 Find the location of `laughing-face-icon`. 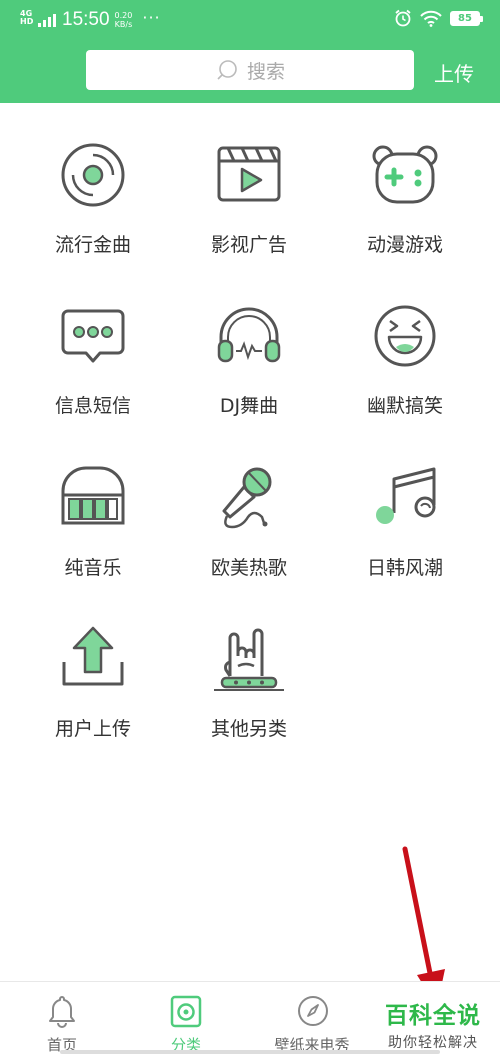

laughing-face-icon is located at coordinates (405, 336).